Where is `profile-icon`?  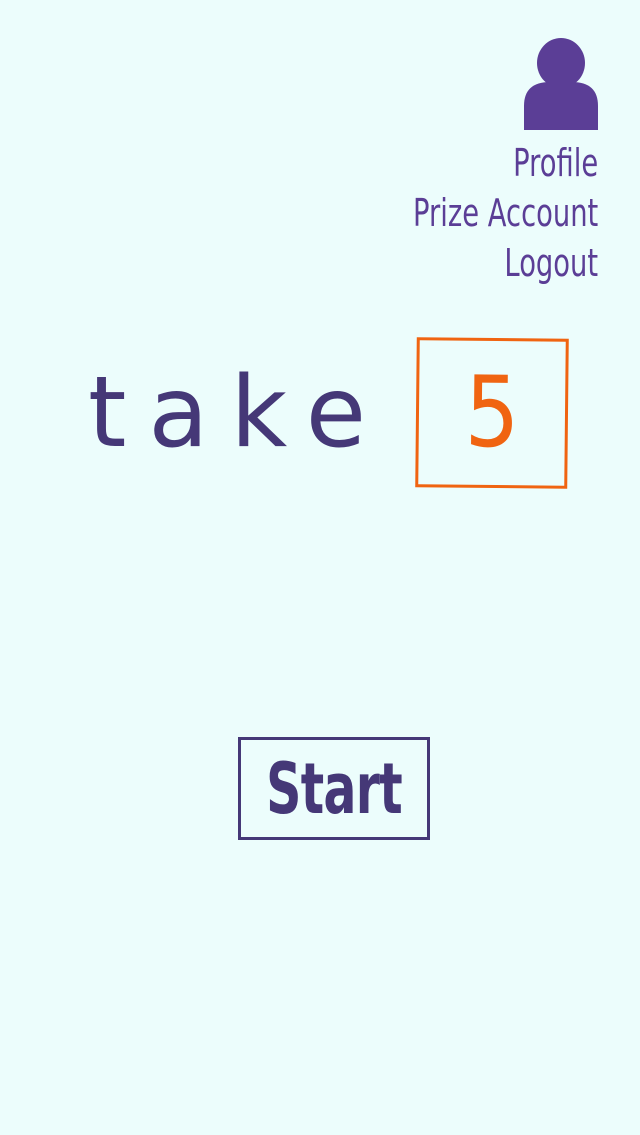
profile-icon is located at coordinates (561, 84).